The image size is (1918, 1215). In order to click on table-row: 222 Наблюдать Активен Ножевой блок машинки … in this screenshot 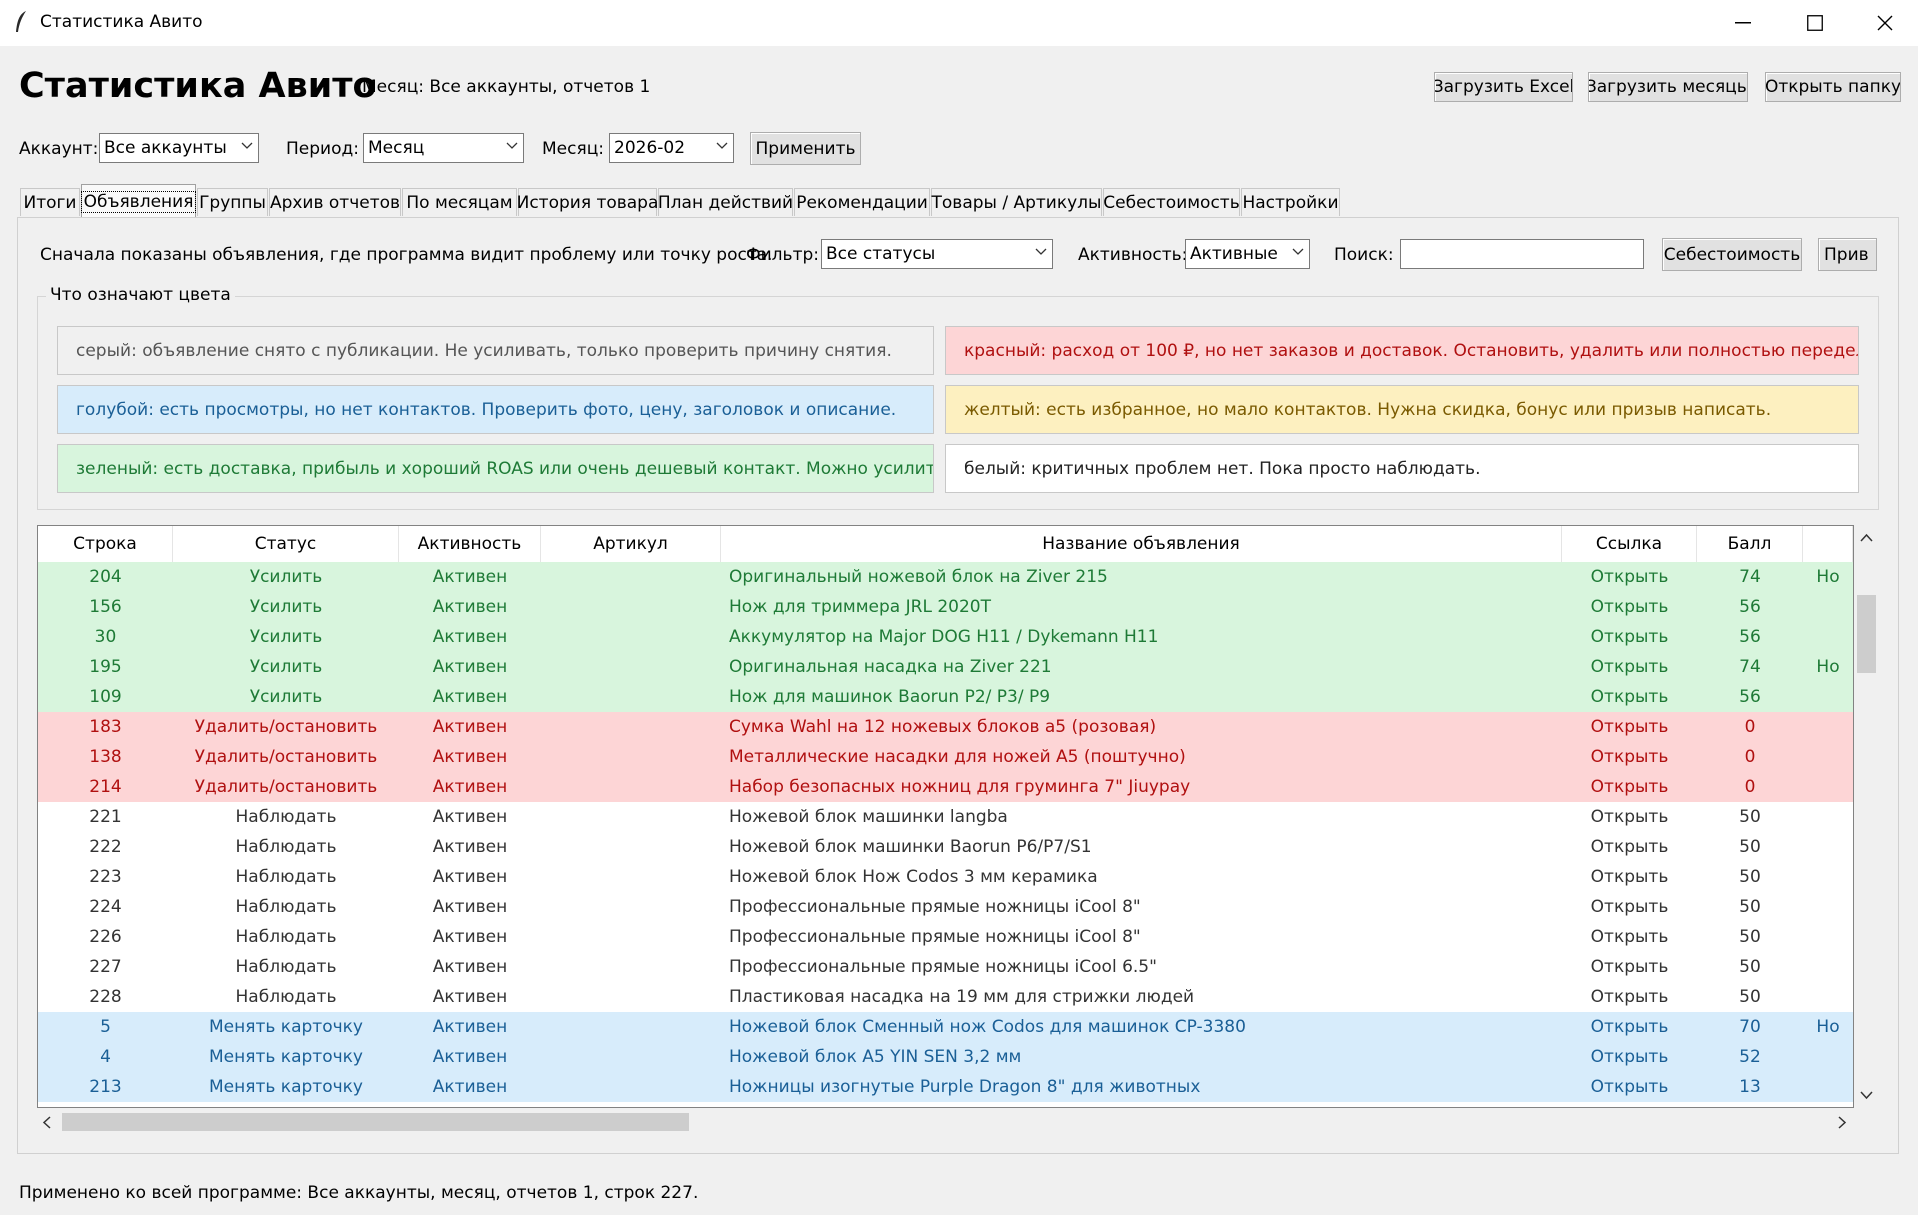, I will do `click(945, 847)`.